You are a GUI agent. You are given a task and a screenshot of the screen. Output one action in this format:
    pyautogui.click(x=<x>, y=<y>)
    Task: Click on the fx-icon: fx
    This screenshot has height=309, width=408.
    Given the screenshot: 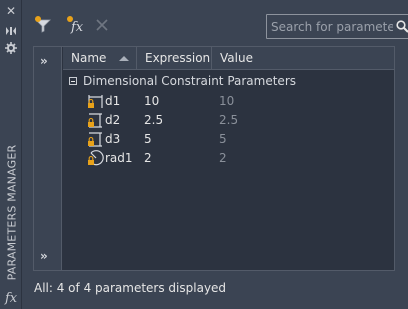 What is the action you would take?
    pyautogui.click(x=11, y=298)
    